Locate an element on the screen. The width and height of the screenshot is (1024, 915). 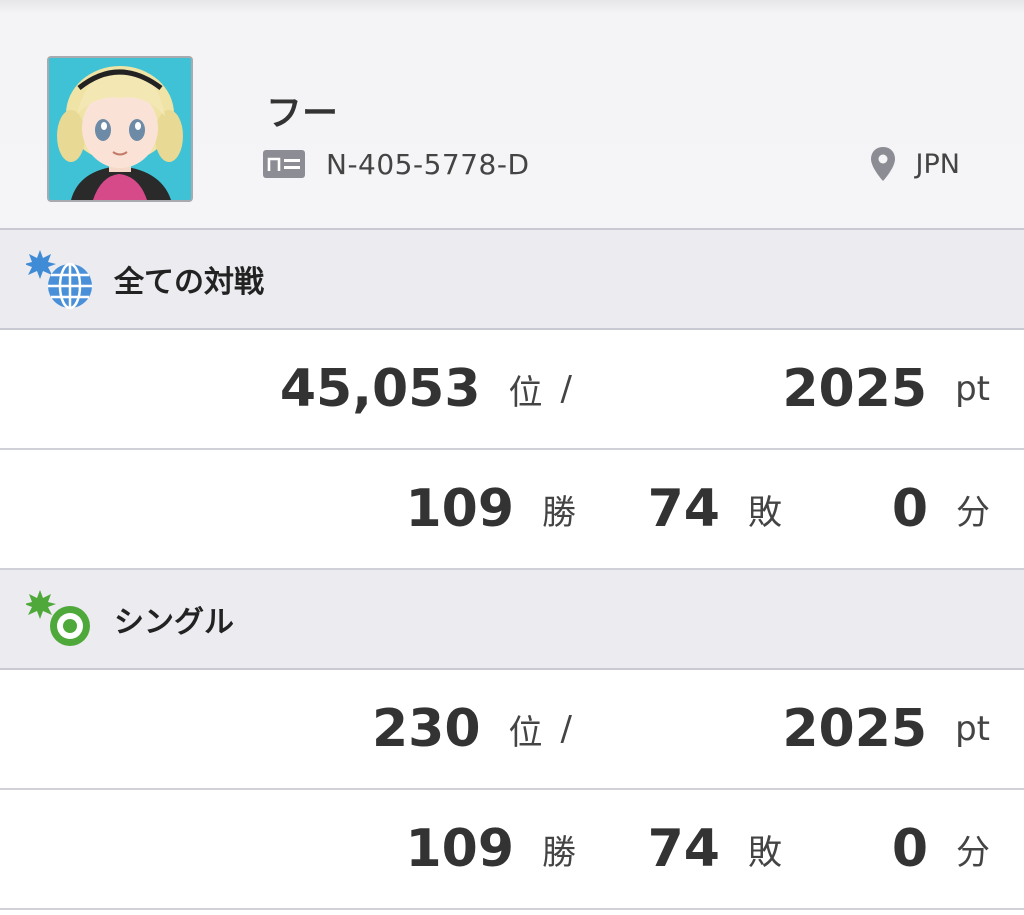
trainer-avatar is located at coordinates (120, 129).